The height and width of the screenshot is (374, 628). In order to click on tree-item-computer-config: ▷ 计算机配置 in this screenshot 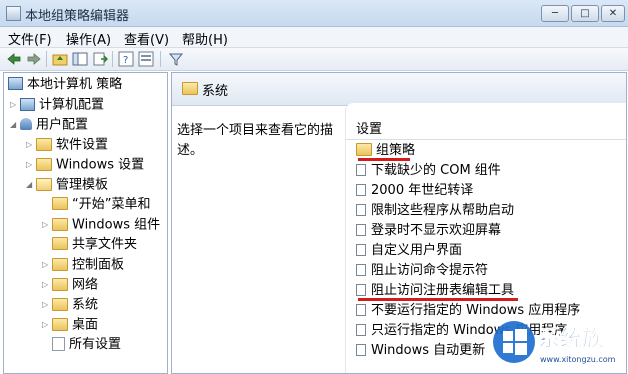, I will do `click(57, 105)`.